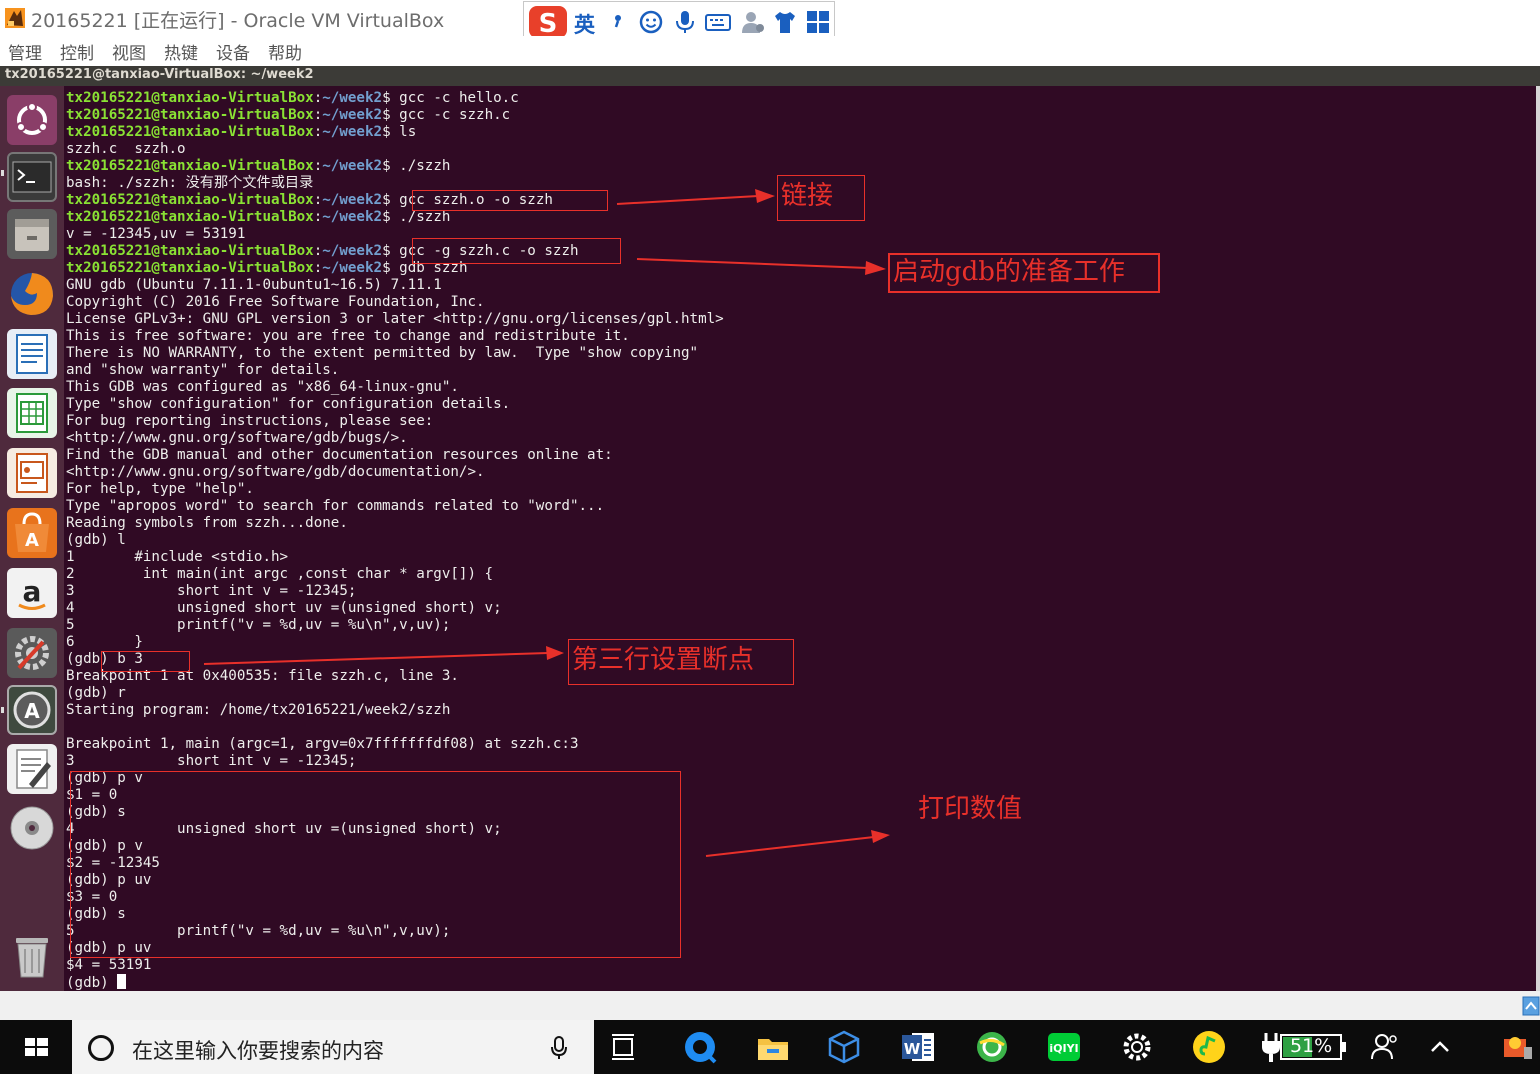 The width and height of the screenshot is (1540, 1074). Describe the element at coordinates (36, 1047) in the screenshot. I see `windows-start-icon` at that location.